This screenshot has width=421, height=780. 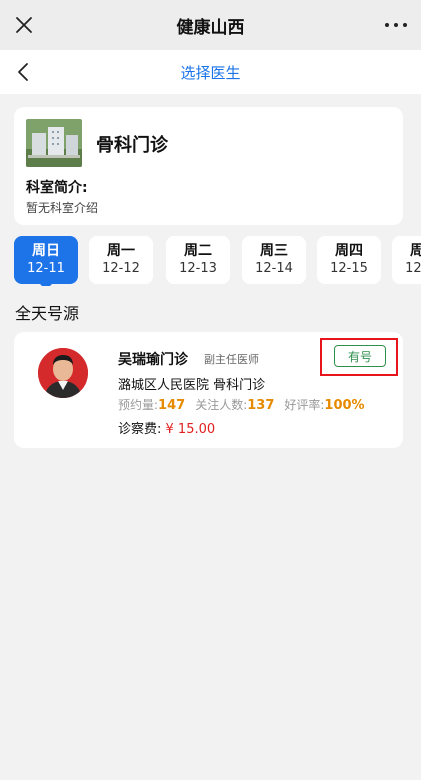 I want to click on booked-count: 147, so click(x=172, y=405).